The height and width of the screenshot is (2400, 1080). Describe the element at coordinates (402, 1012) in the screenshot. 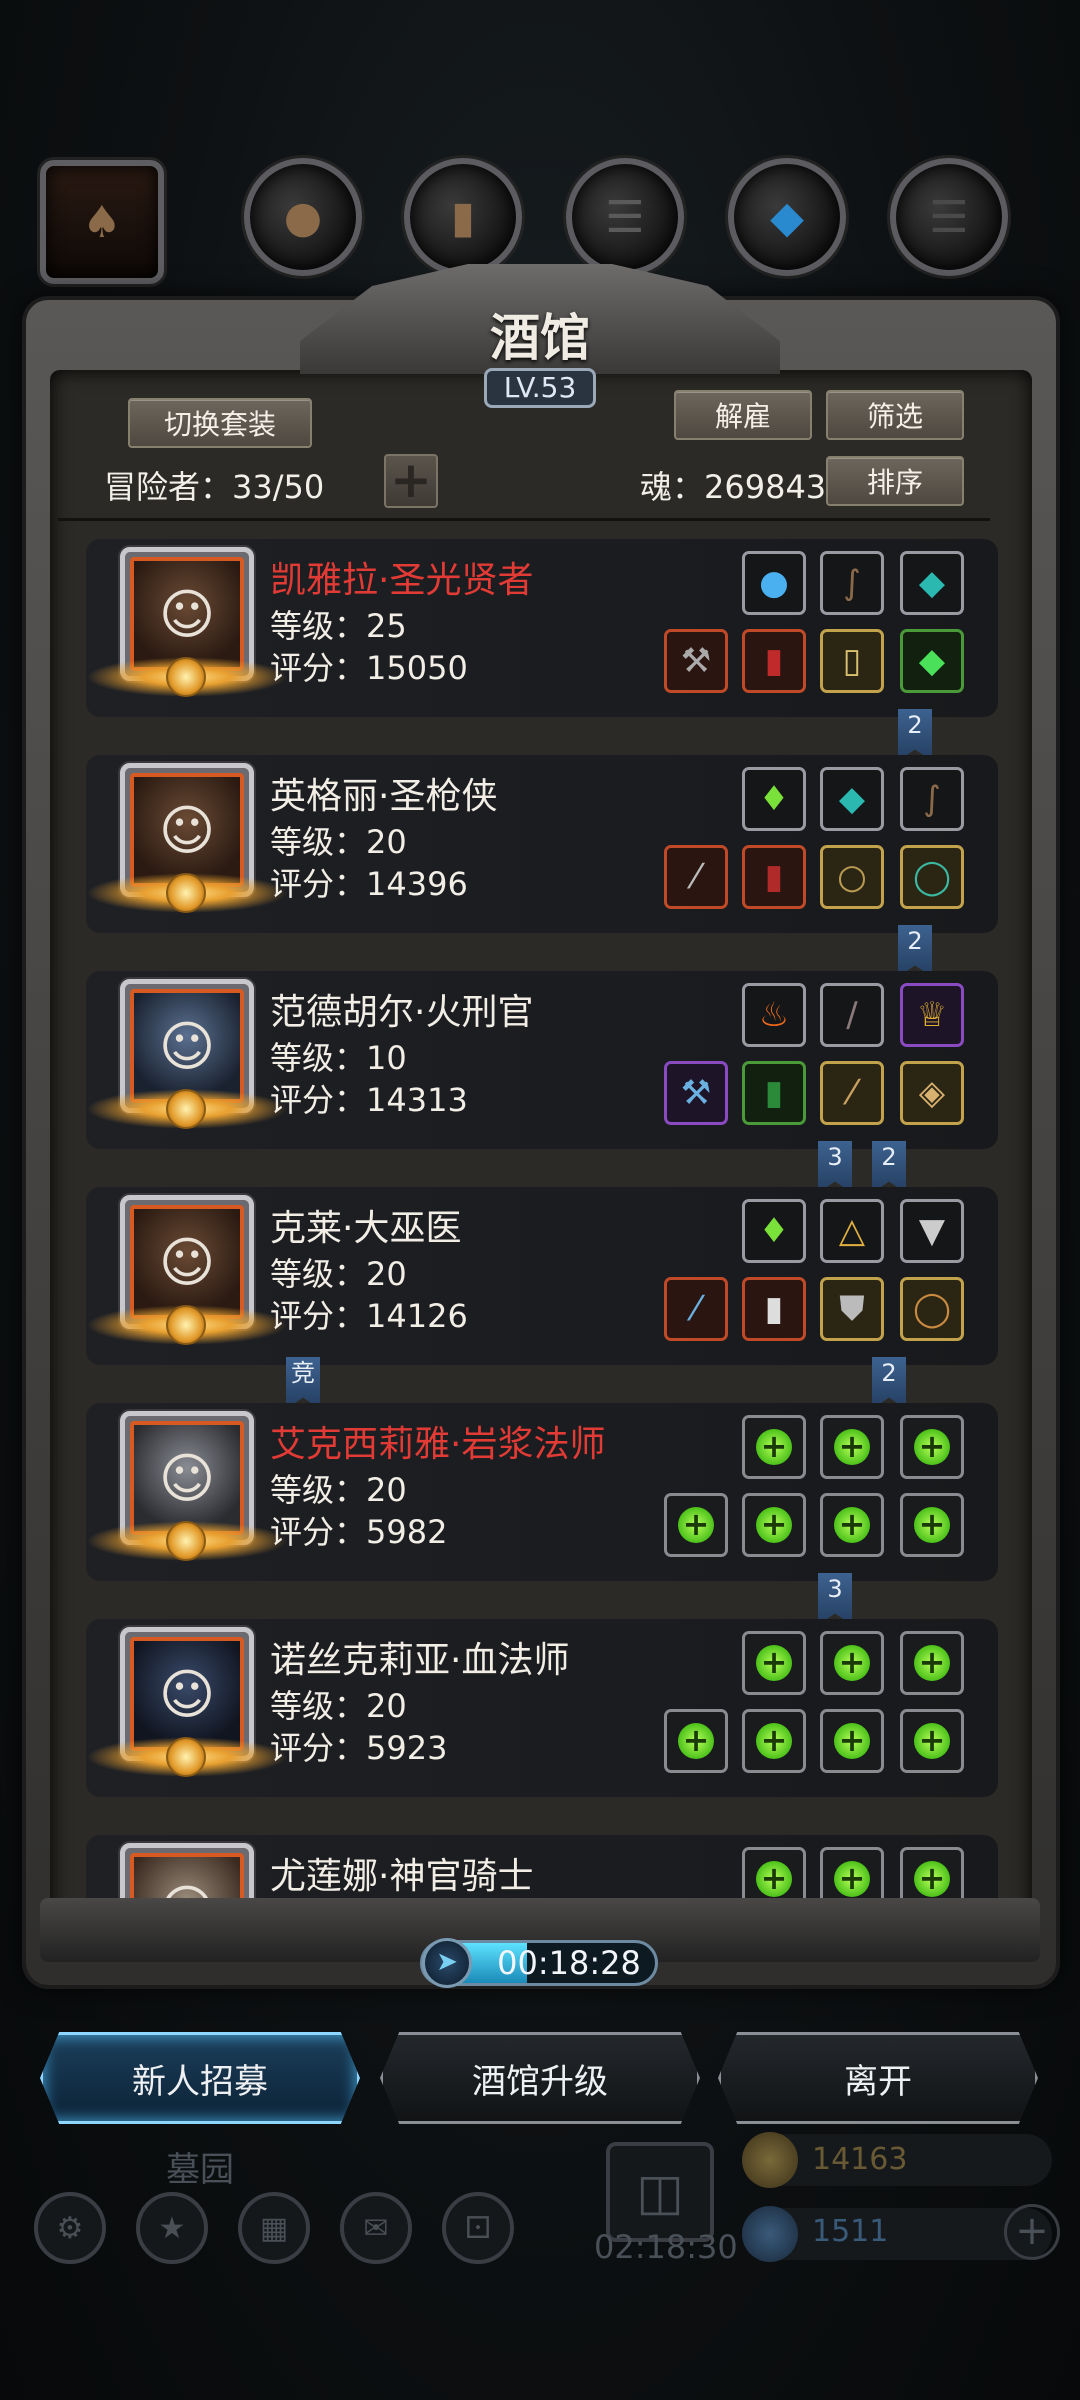

I see `hero-name: 范德胡尔·火刑官` at that location.